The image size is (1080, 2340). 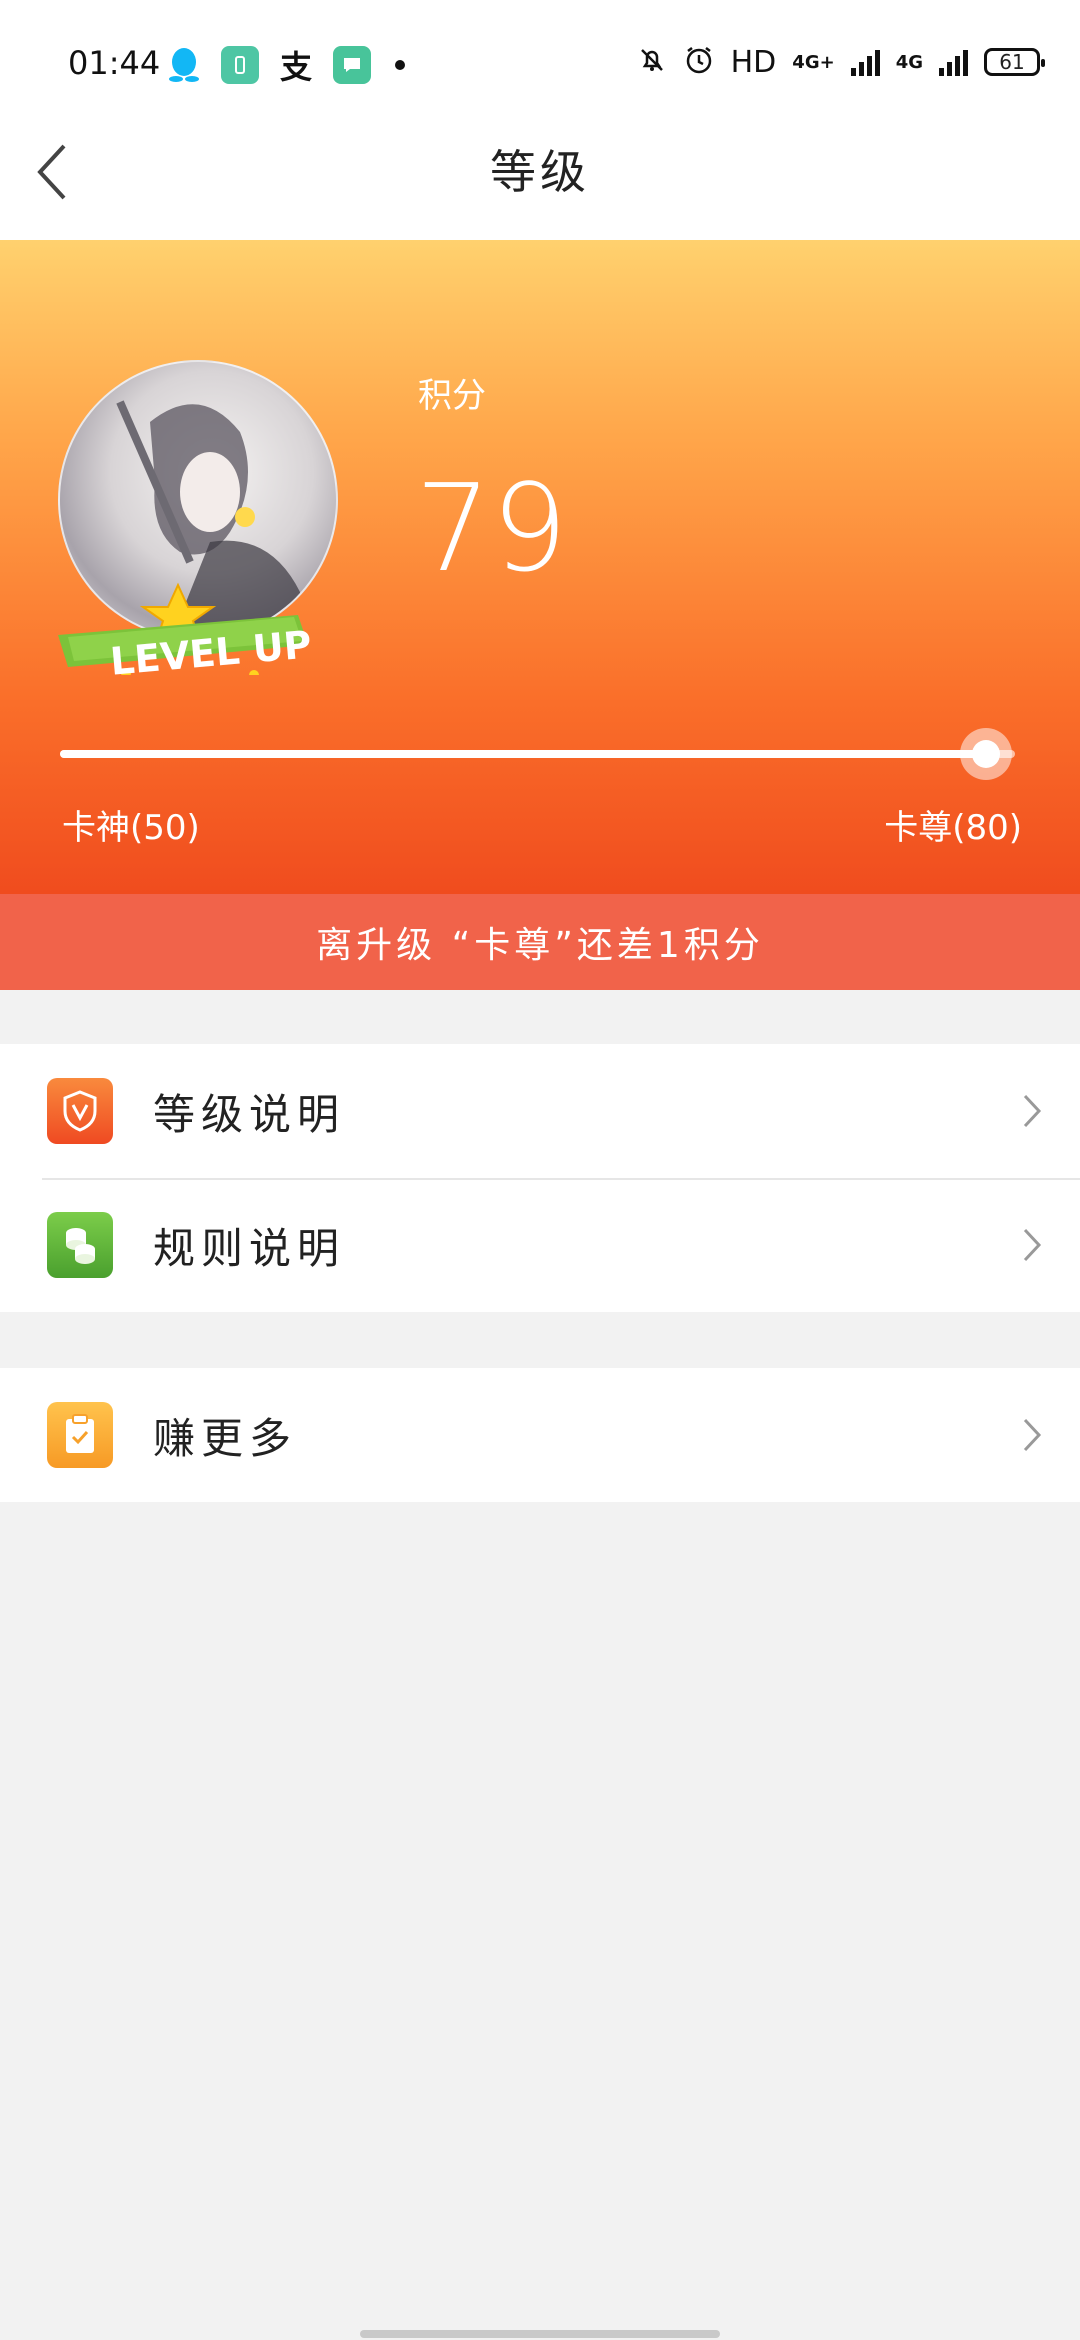 I want to click on status-time: 01:44, so click(x=114, y=63).